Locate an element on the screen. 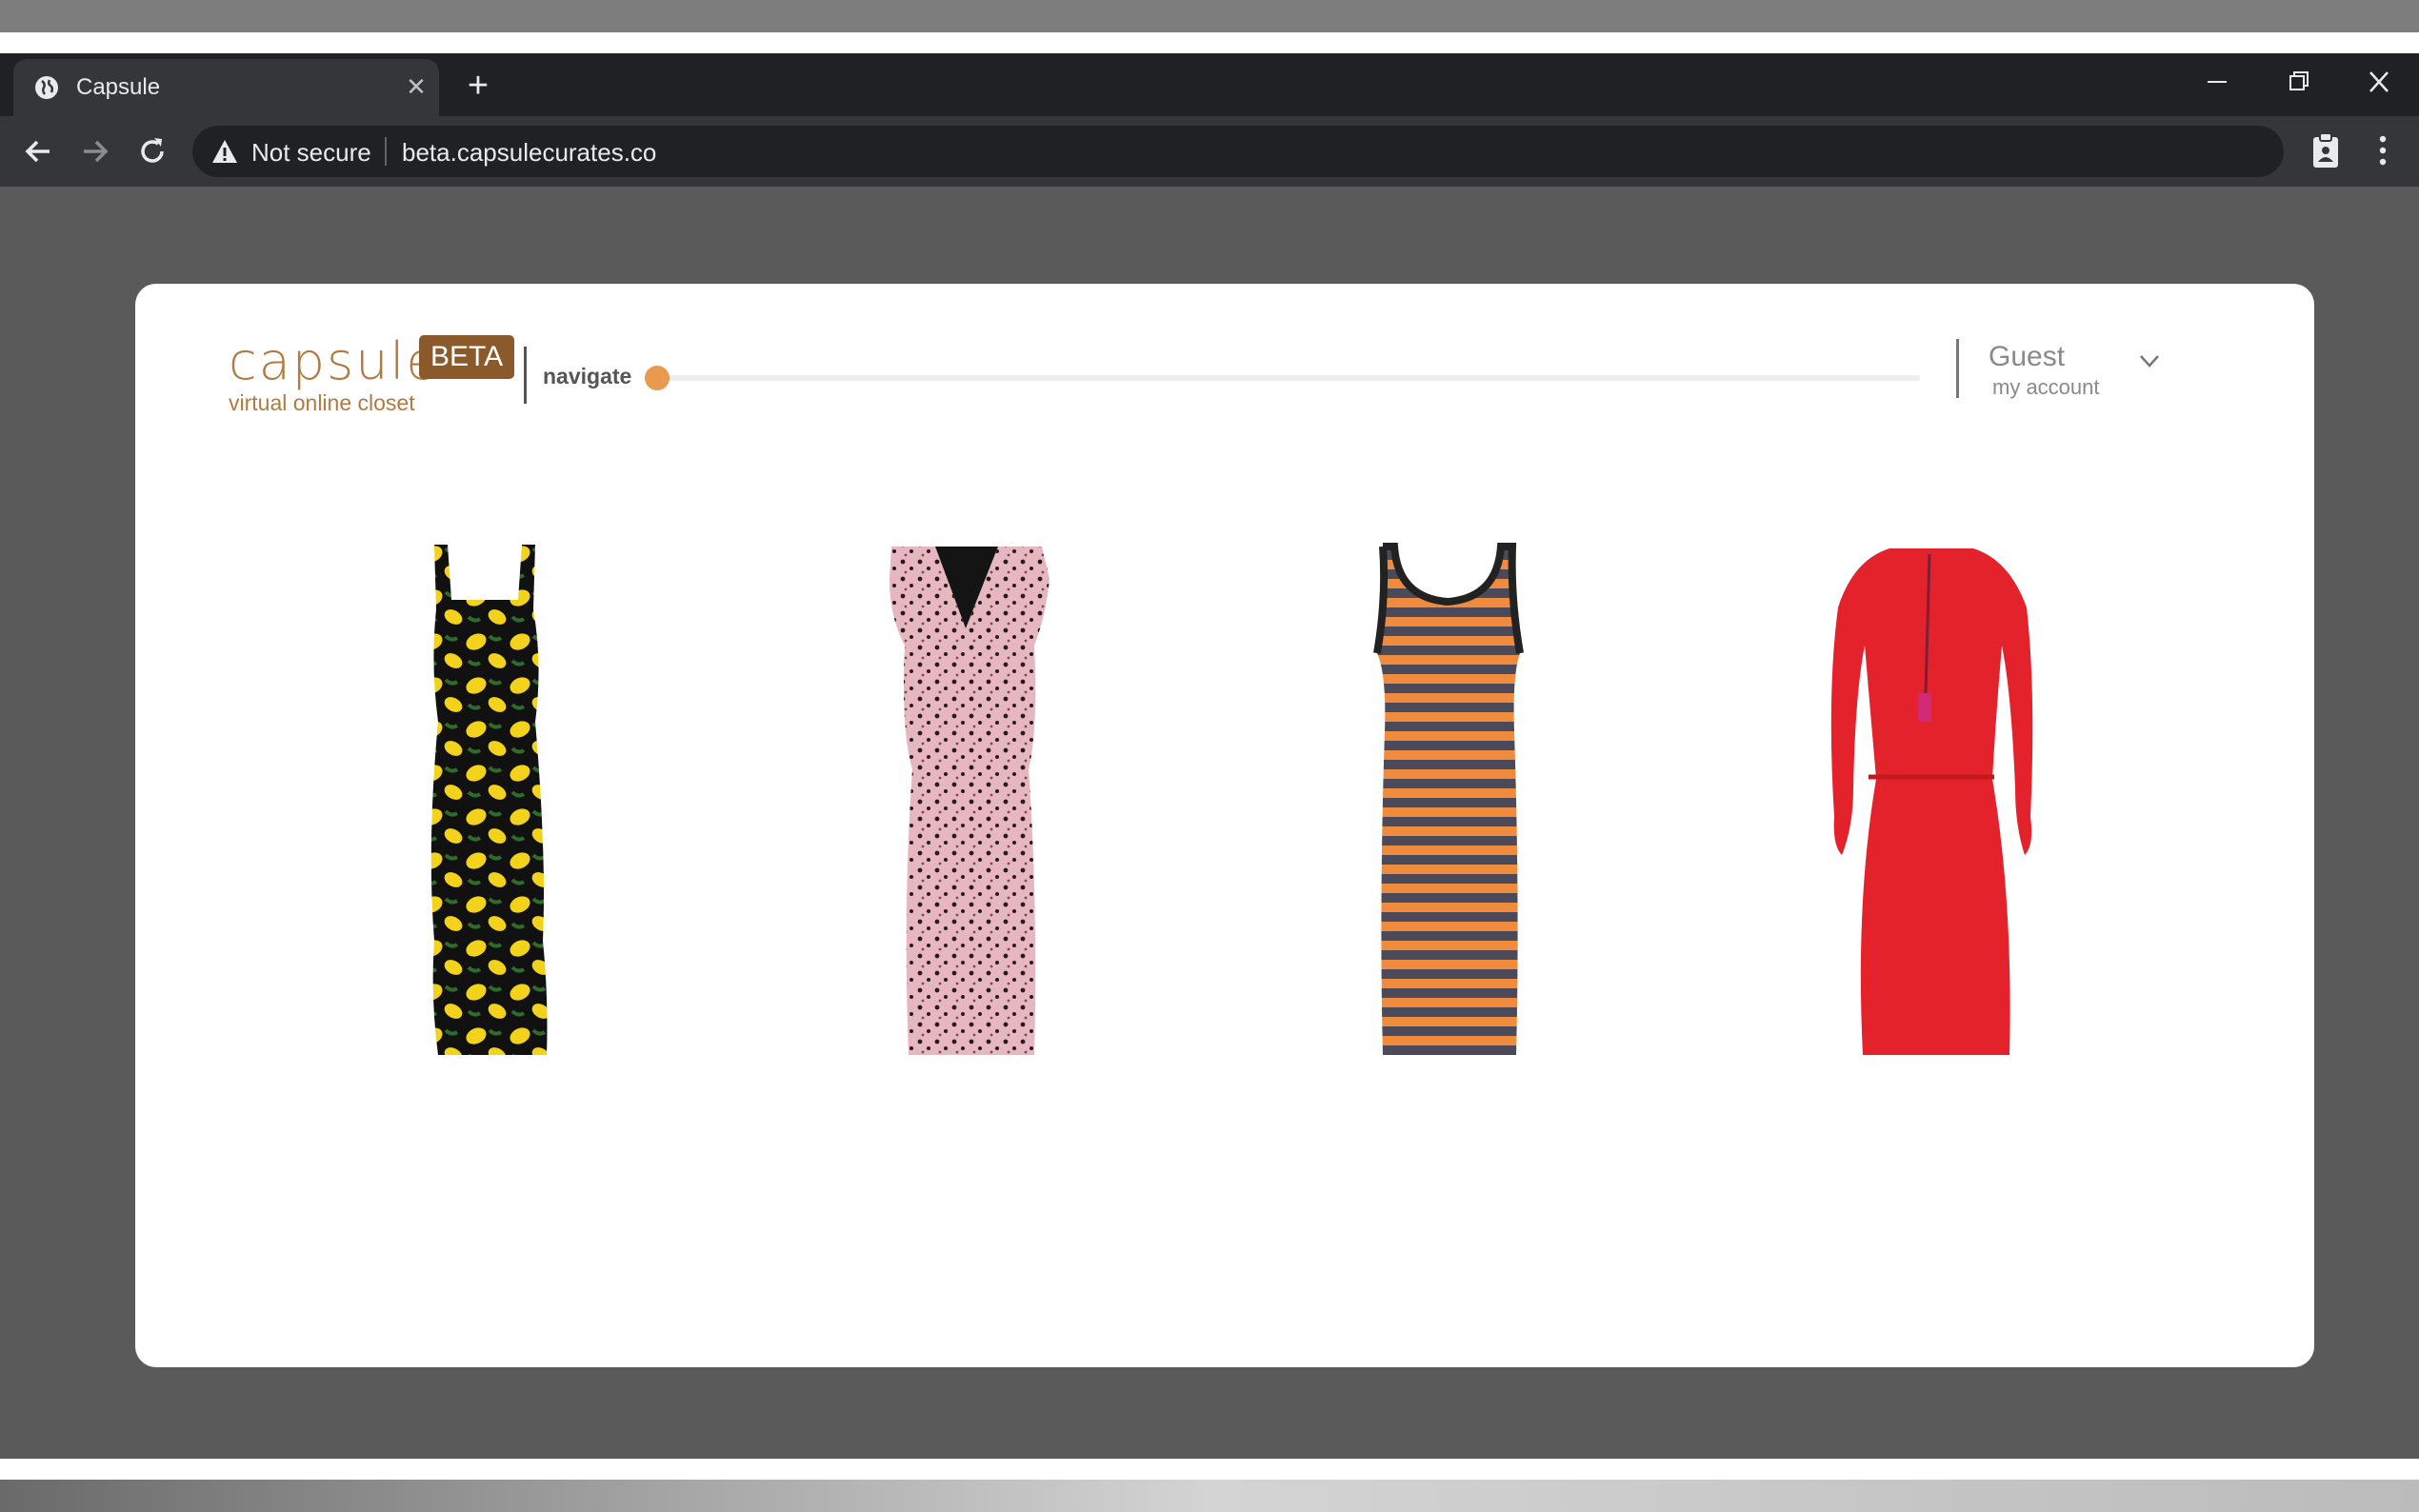 This screenshot has width=2419, height=1512. navigate-slider is located at coordinates (1288, 378).